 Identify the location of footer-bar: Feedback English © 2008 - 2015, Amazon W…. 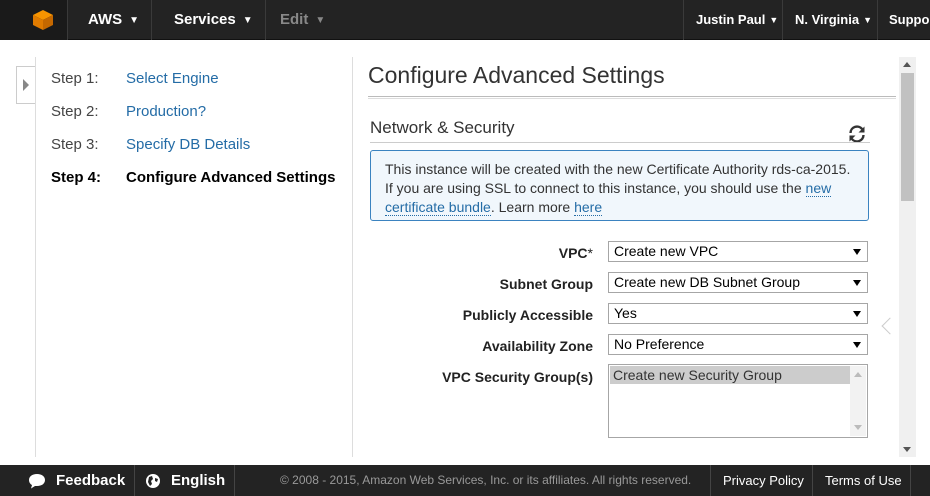
(465, 480).